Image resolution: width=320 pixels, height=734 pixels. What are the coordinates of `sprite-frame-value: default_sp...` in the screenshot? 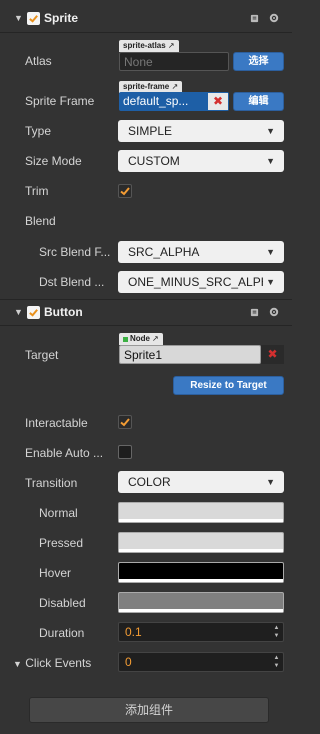 It's located at (156, 101).